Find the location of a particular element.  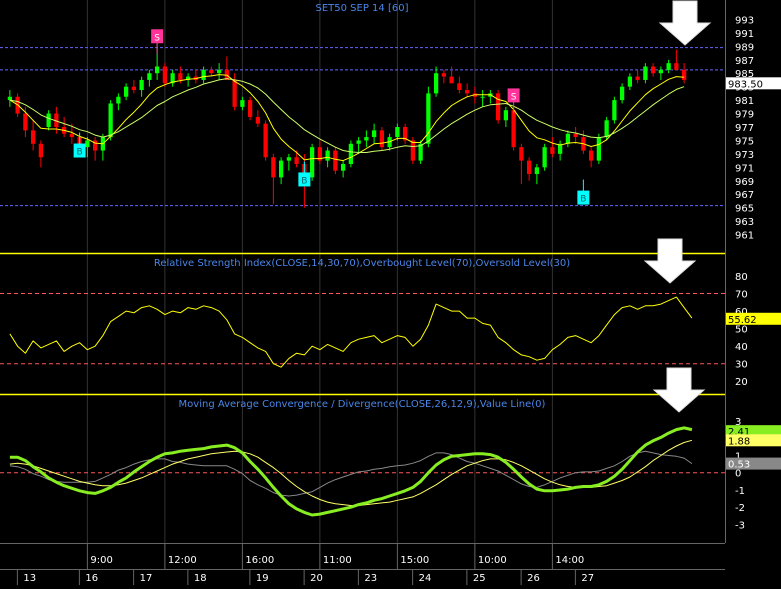

price-tick-label: 973 is located at coordinates (744, 155).